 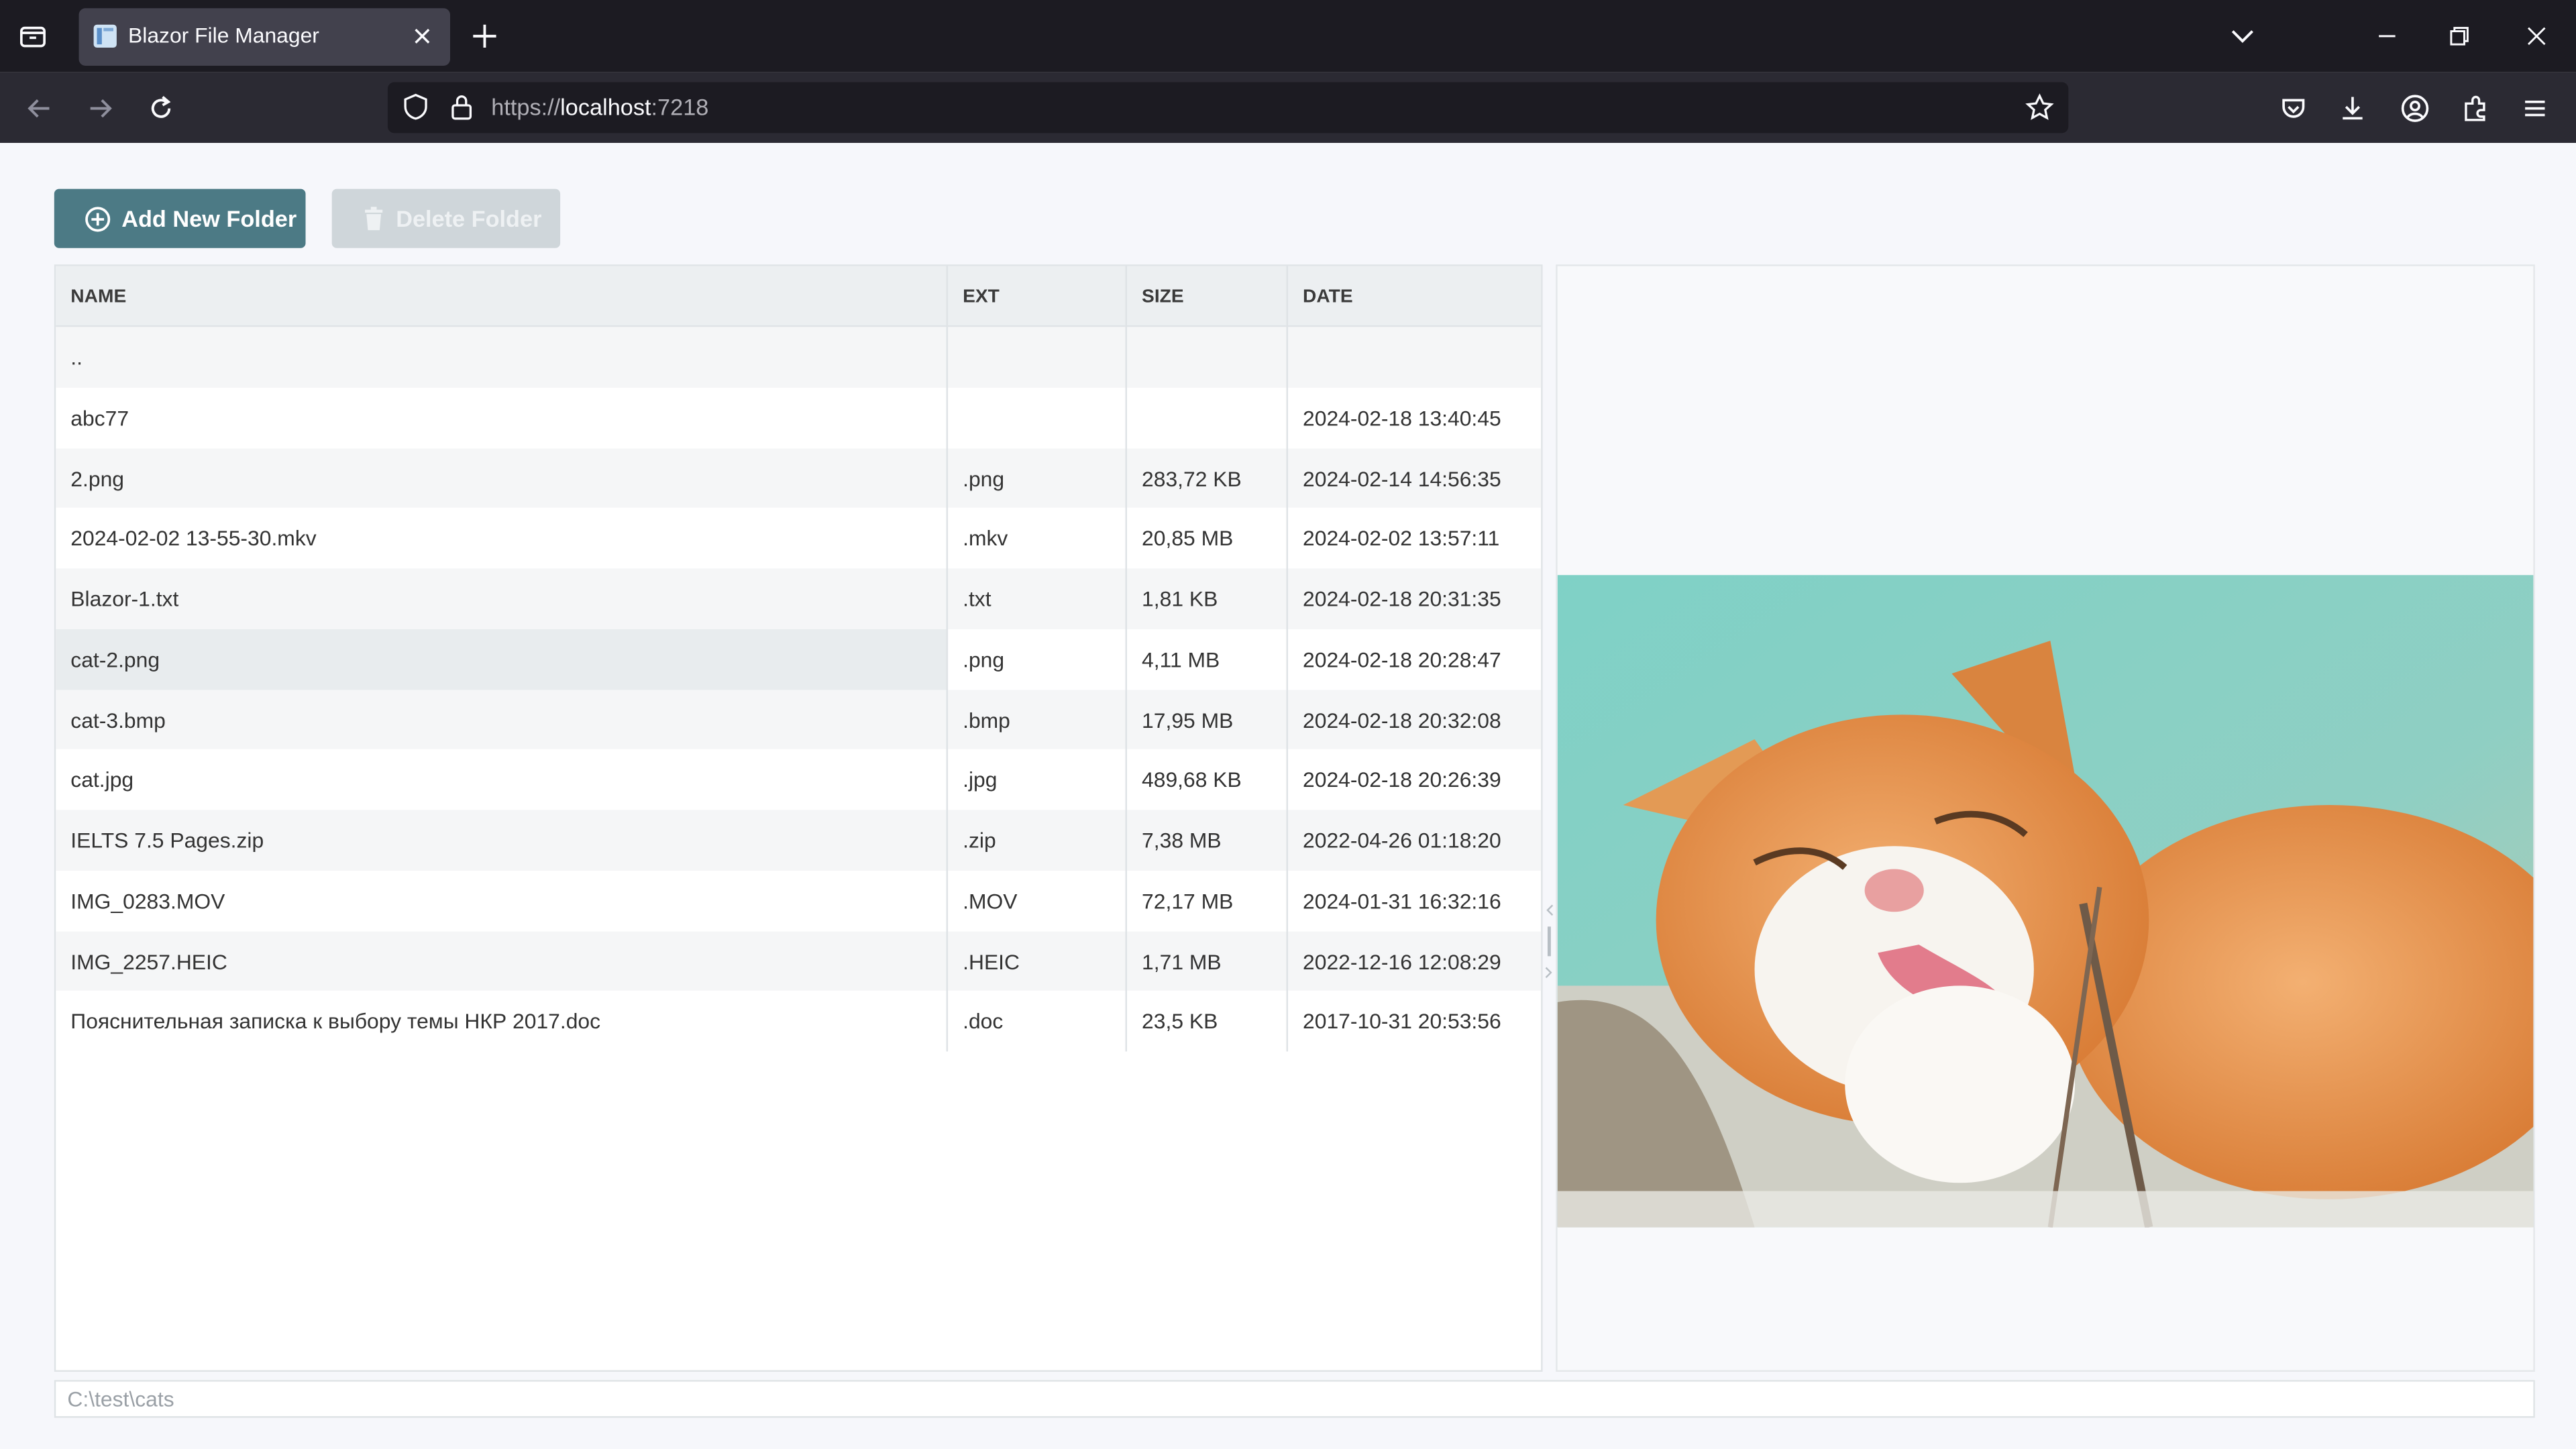 I want to click on cell-ext: .mkv, so click(x=1036, y=538).